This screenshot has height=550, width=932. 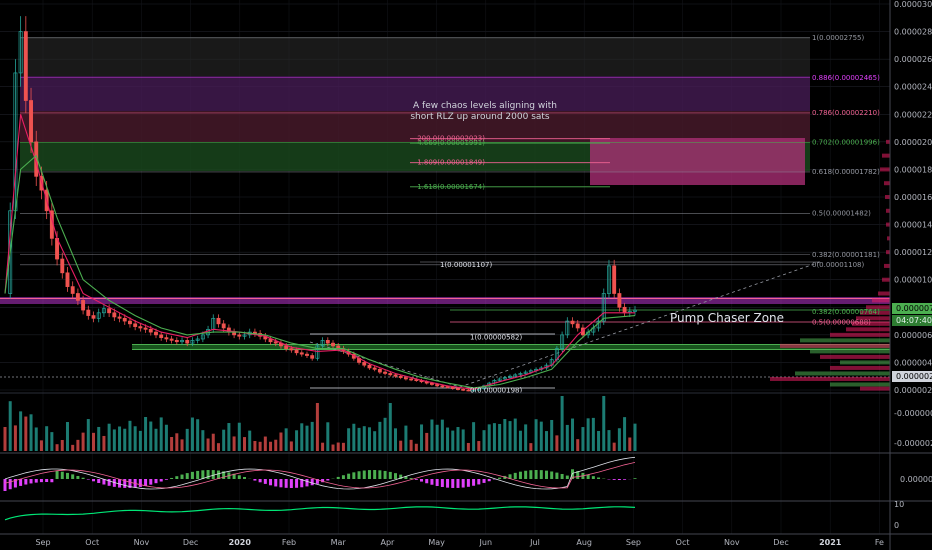 I want to click on price-axis-tick-12: 0.00000600, so click(x=913, y=335).